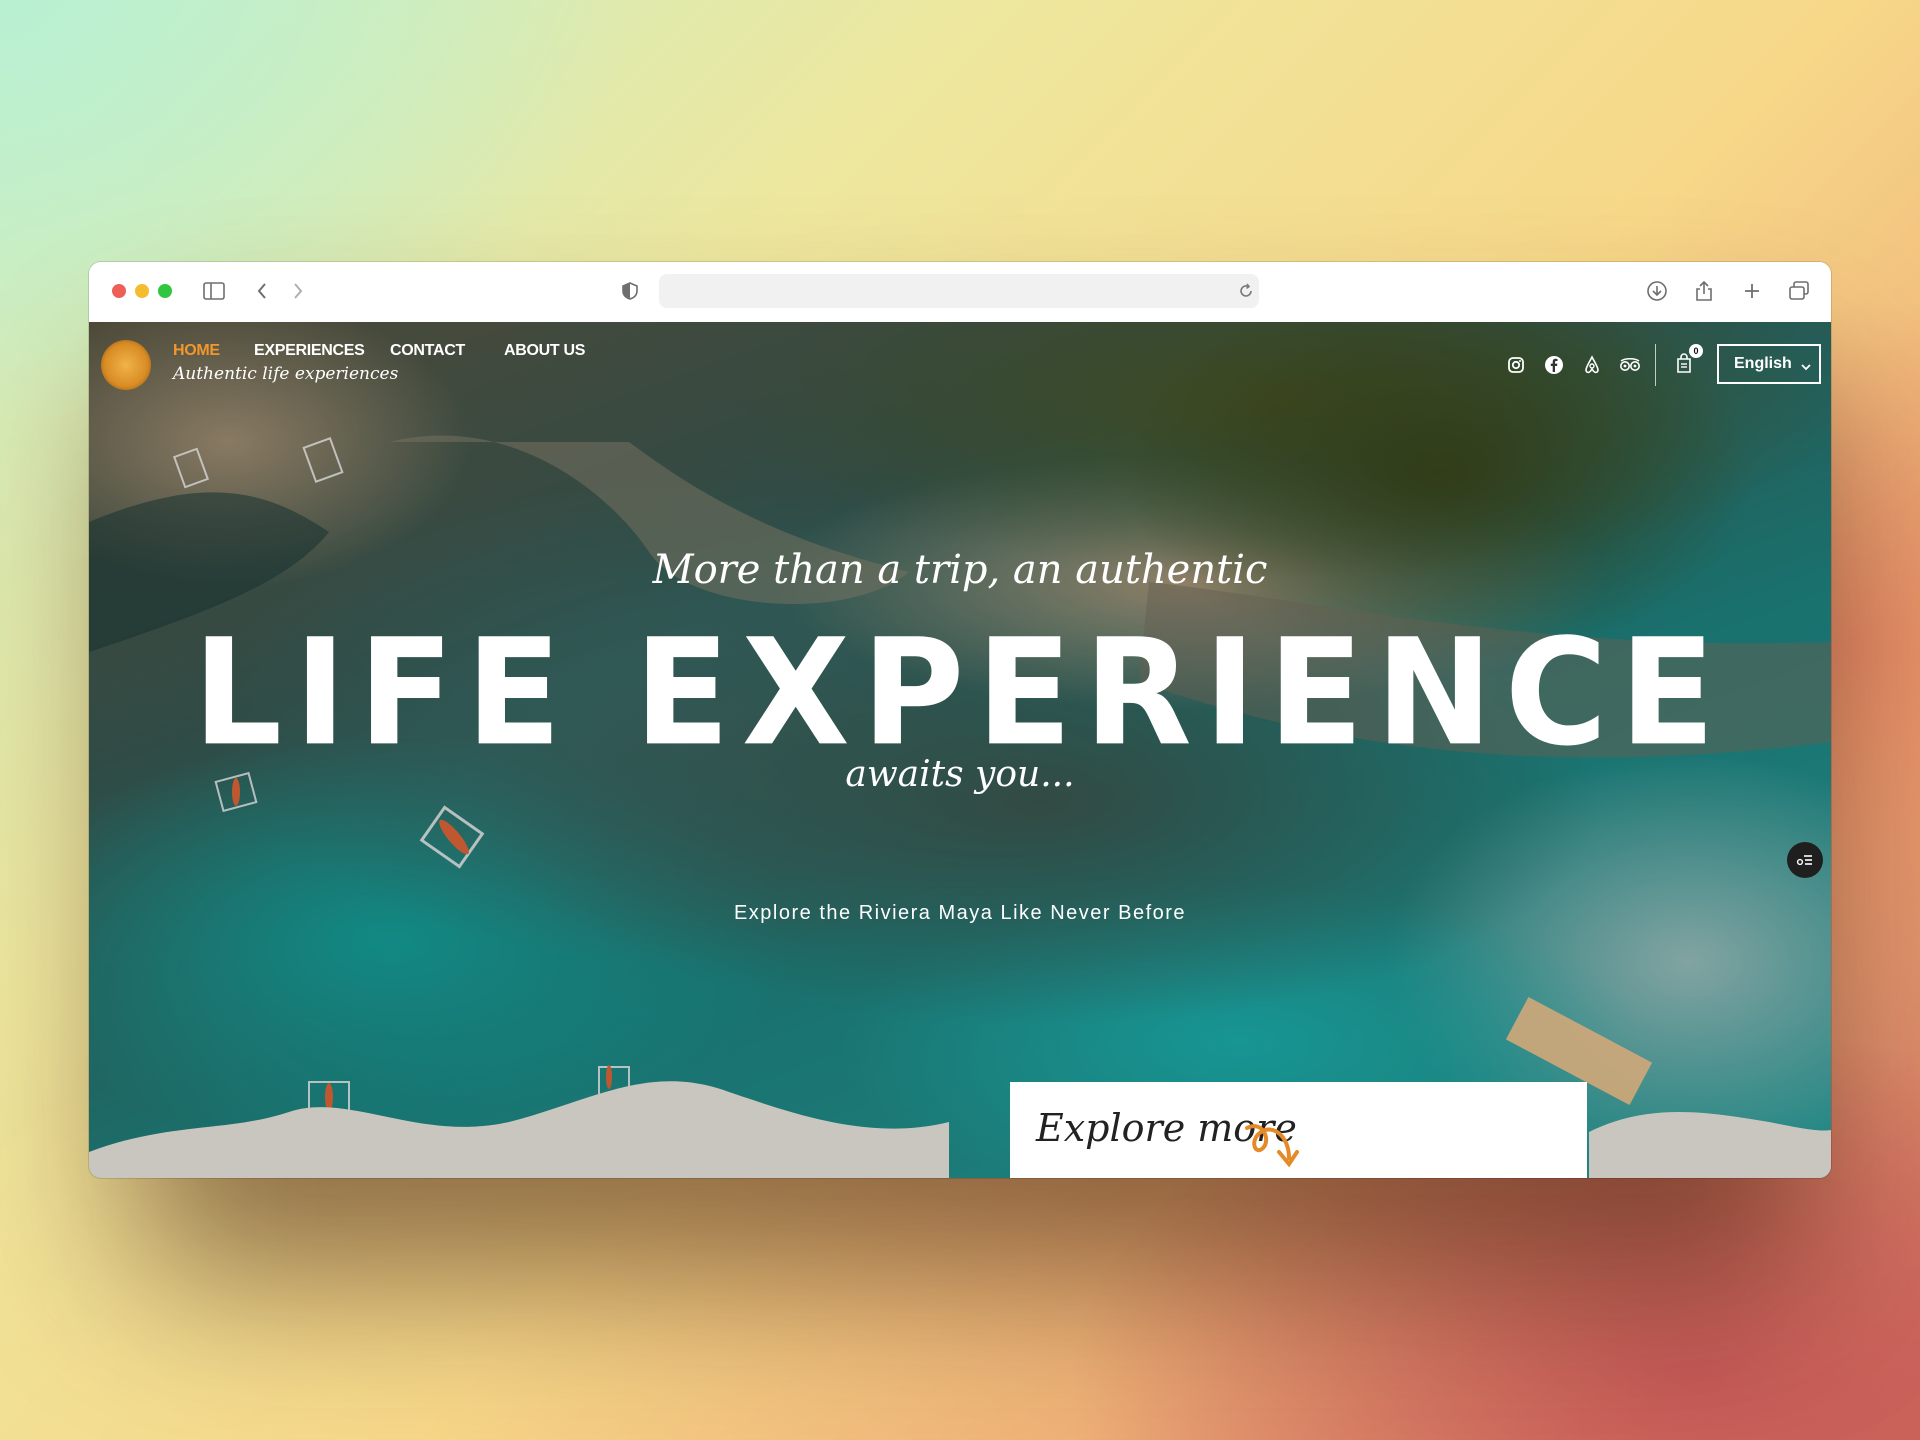  Describe the element at coordinates (960, 570) in the screenshot. I see `hero-script-top: More than a trip, an authentic` at that location.